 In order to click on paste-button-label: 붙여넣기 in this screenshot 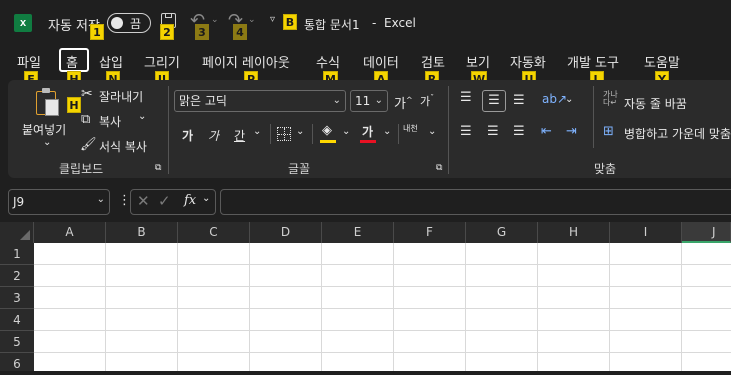, I will do `click(44, 129)`.